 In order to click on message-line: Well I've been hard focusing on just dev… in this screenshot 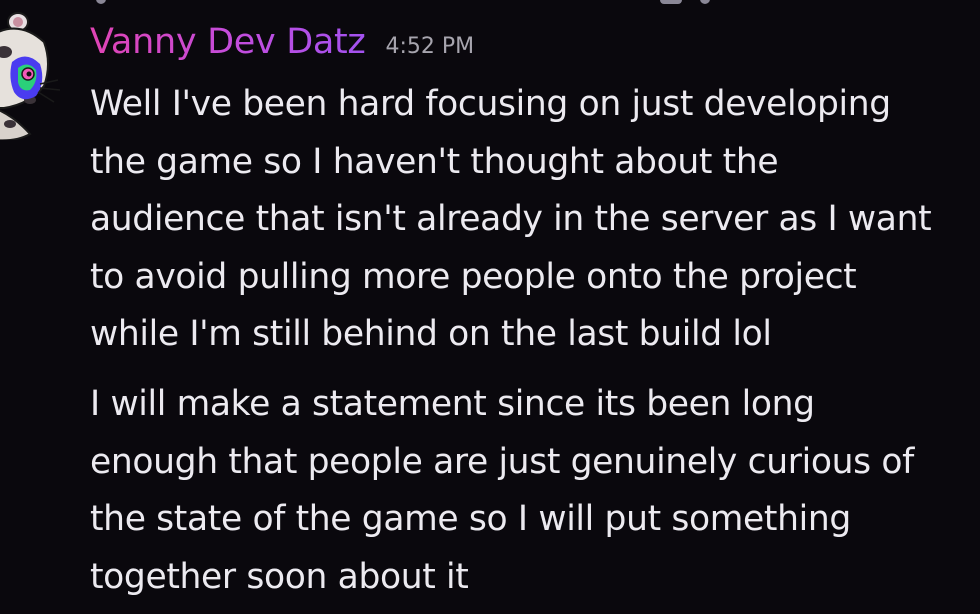, I will do `click(490, 104)`.